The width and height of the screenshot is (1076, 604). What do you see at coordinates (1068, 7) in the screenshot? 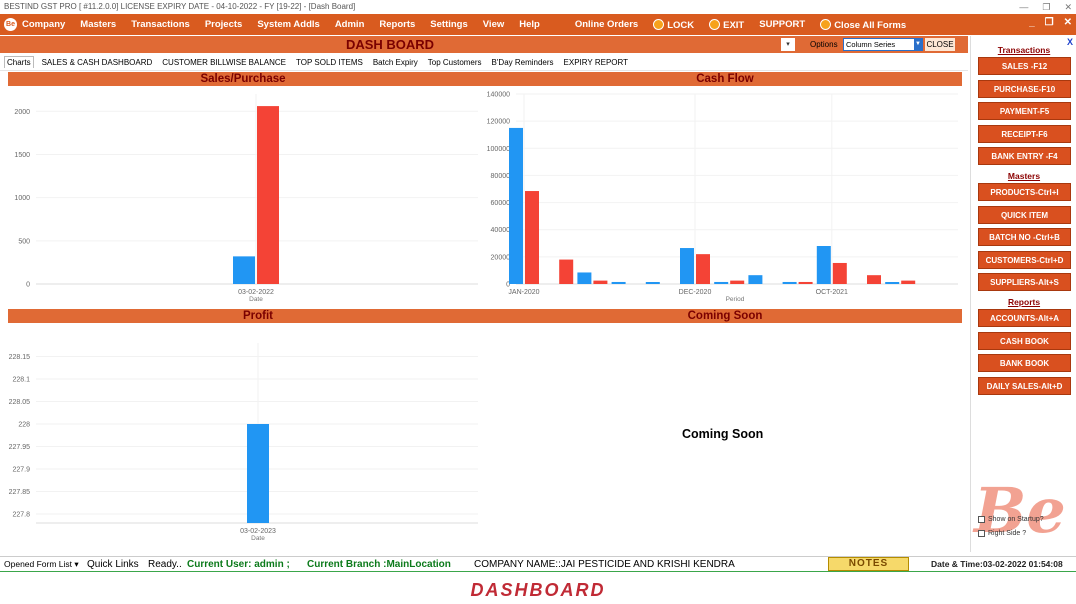
I see `close-window-icon: ✕` at bounding box center [1068, 7].